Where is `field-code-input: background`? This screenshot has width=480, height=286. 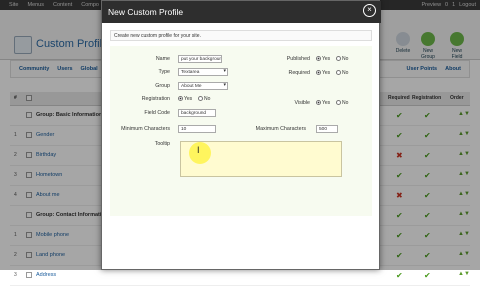
field-code-input: background is located at coordinates (197, 113).